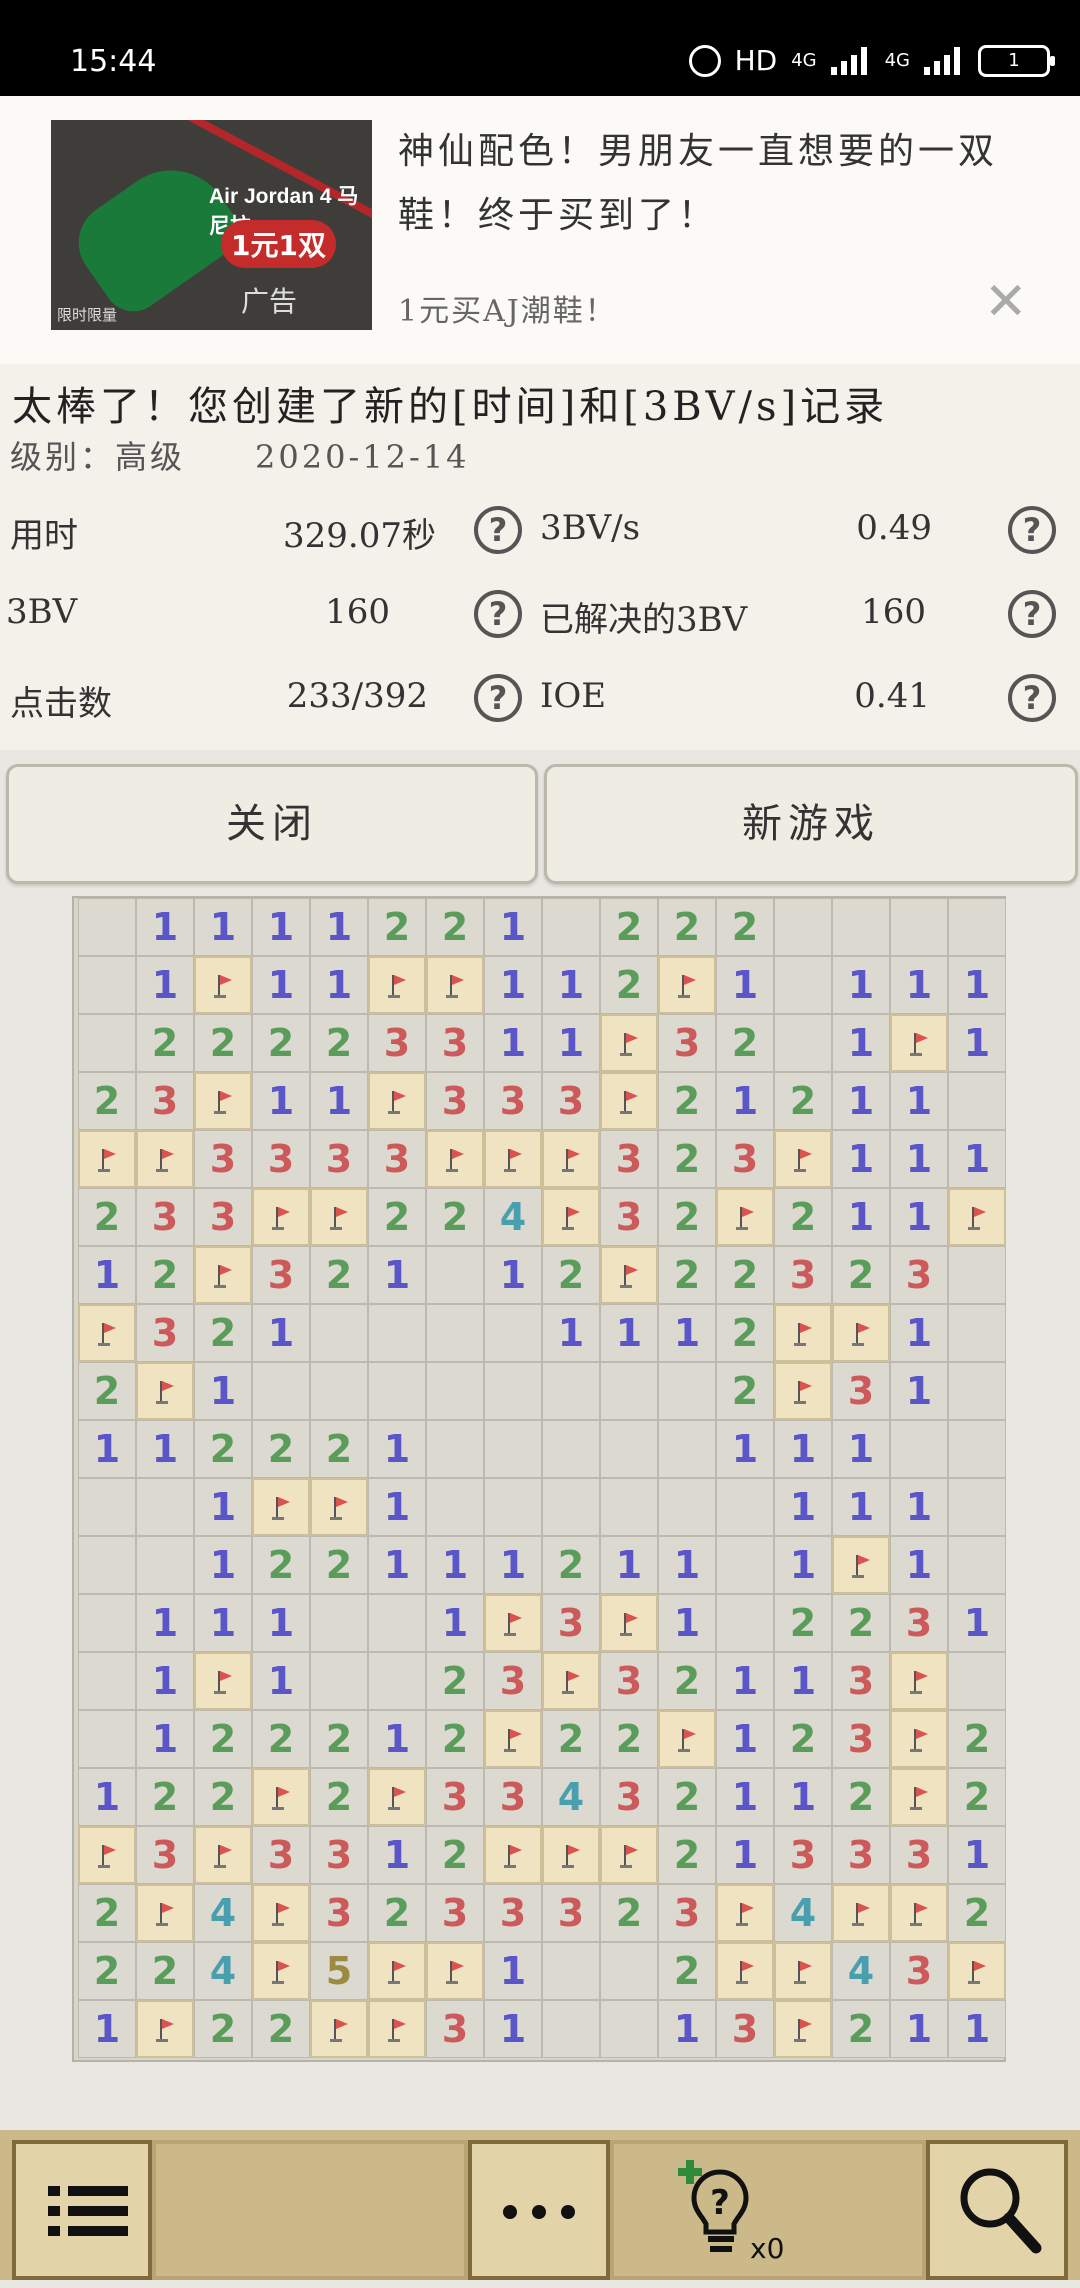 The image size is (1080, 2288). Describe the element at coordinates (272, 824) in the screenshot. I see `close-button: 关闭` at that location.